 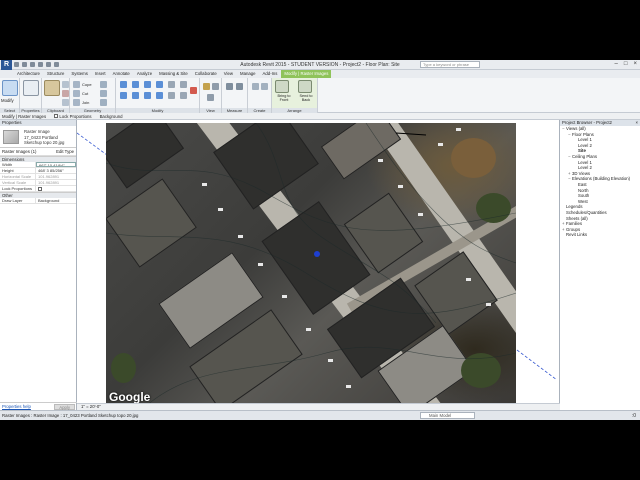 What do you see at coordinates (228, 74) in the screenshot?
I see `ribbon-tab: View` at bounding box center [228, 74].